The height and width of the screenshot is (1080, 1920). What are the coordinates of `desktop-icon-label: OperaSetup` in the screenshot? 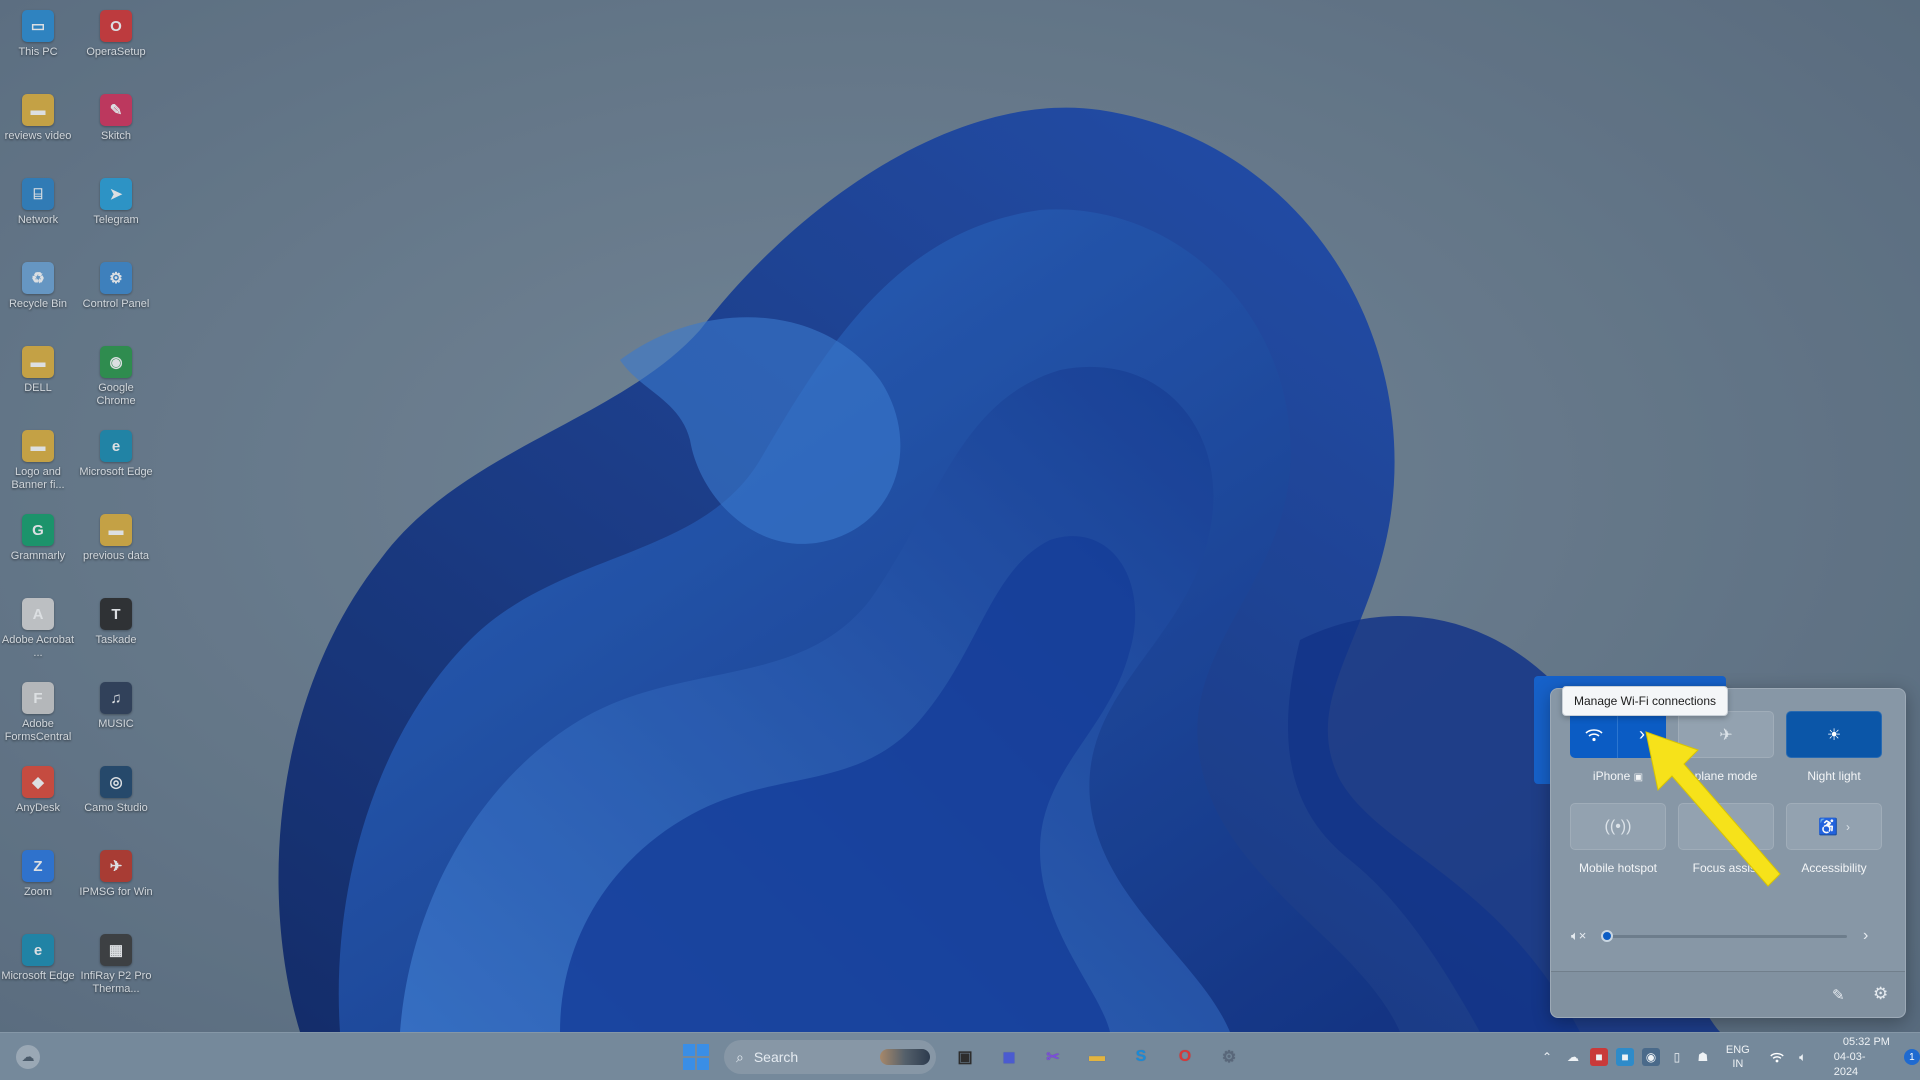 It's located at (116, 52).